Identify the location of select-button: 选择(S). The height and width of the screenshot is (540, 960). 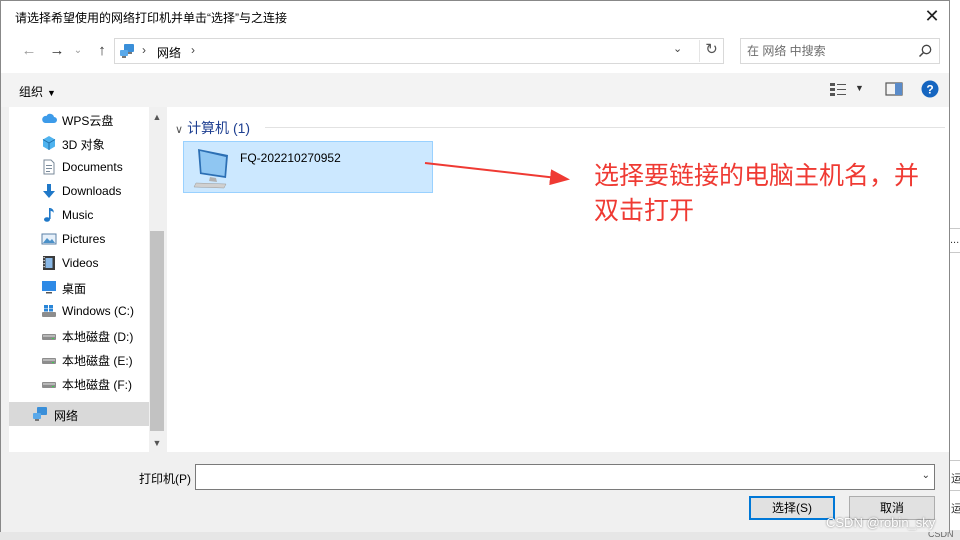
(792, 508).